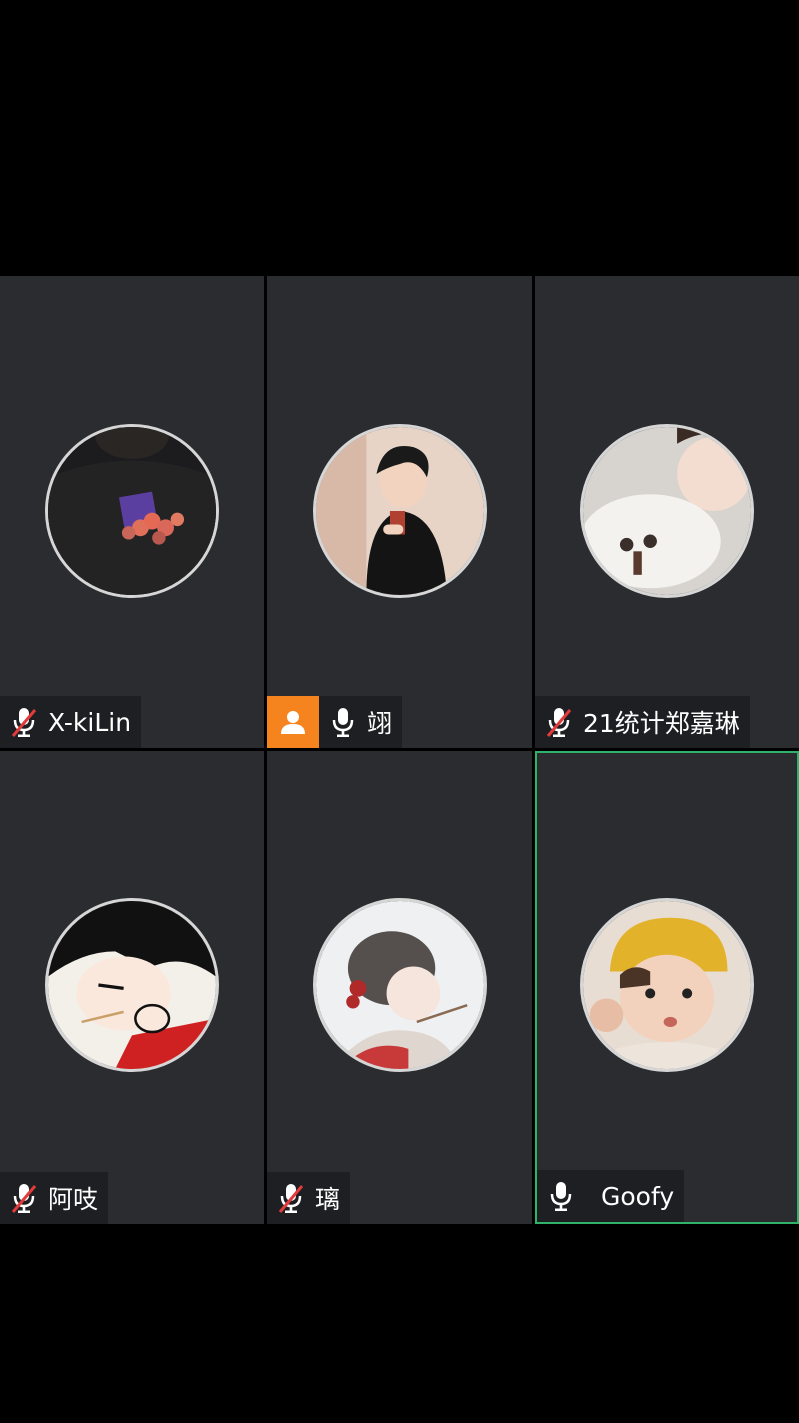  I want to click on participant-namebar: 21统计郑嘉琳, so click(642, 722).